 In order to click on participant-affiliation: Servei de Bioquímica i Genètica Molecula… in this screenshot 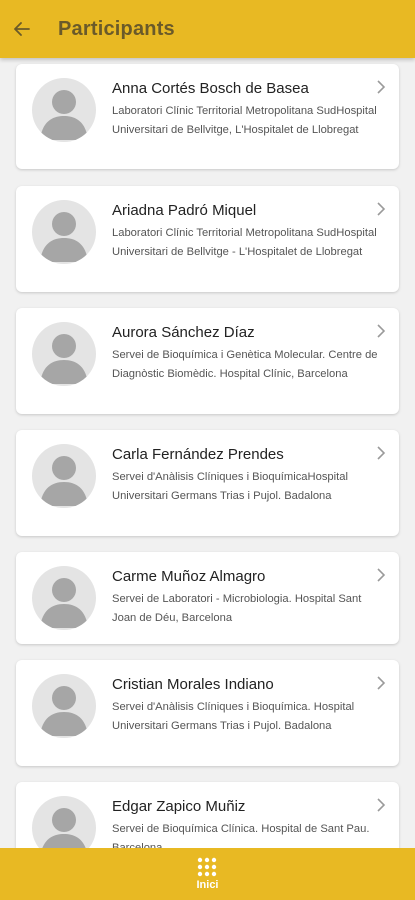, I will do `click(245, 364)`.